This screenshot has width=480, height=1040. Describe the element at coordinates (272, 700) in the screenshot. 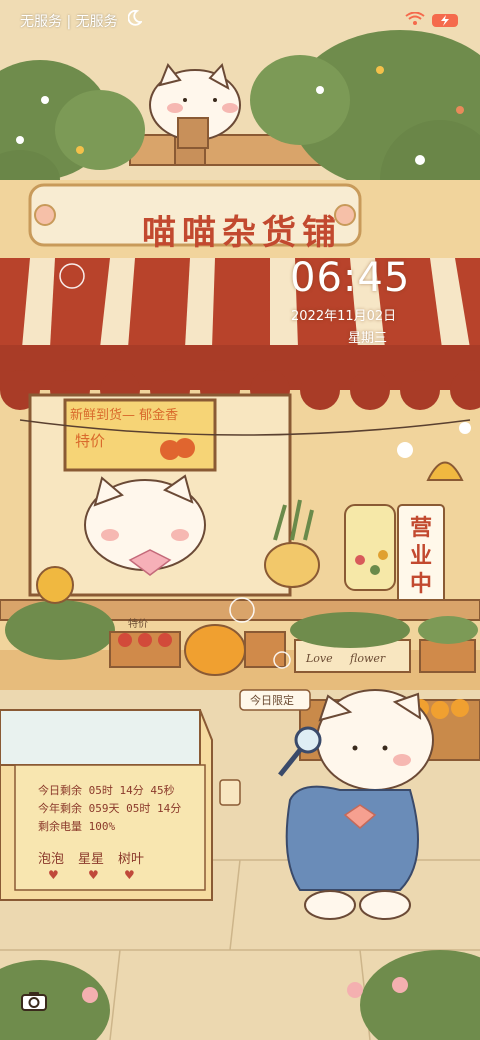

I see `today-limited-sign: 今日限定` at that location.